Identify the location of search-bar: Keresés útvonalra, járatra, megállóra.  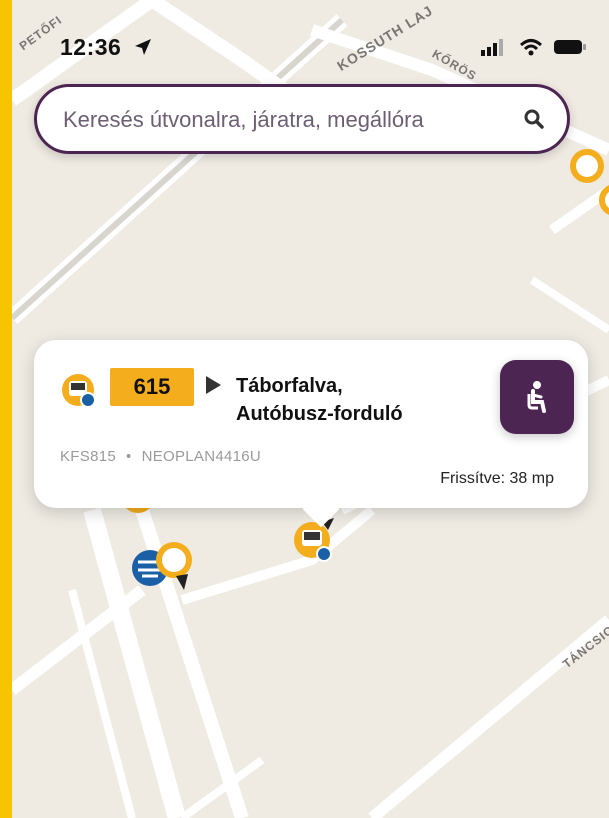
(302, 119).